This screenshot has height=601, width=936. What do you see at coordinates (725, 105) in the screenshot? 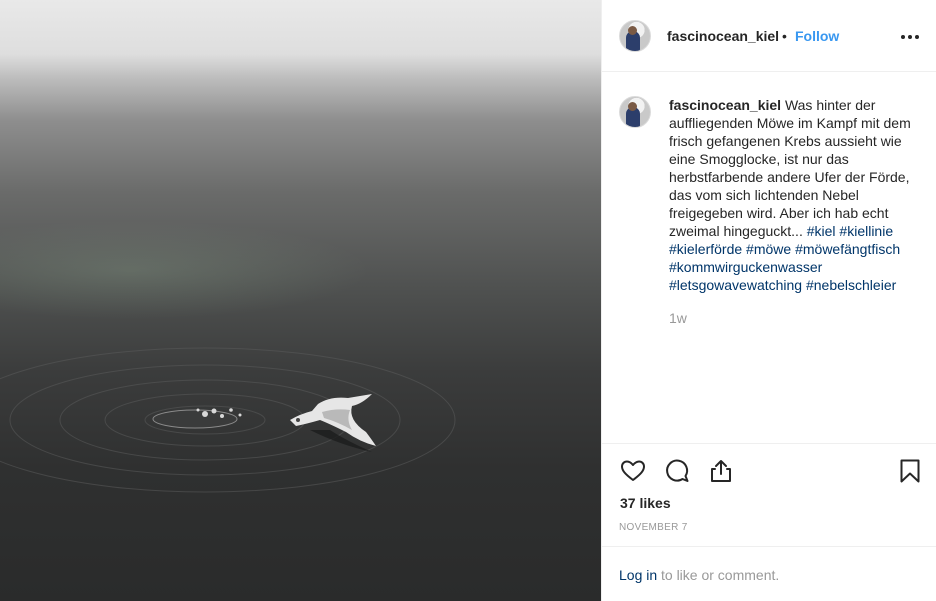
I see `caption-username: fascinocean_kiel` at bounding box center [725, 105].